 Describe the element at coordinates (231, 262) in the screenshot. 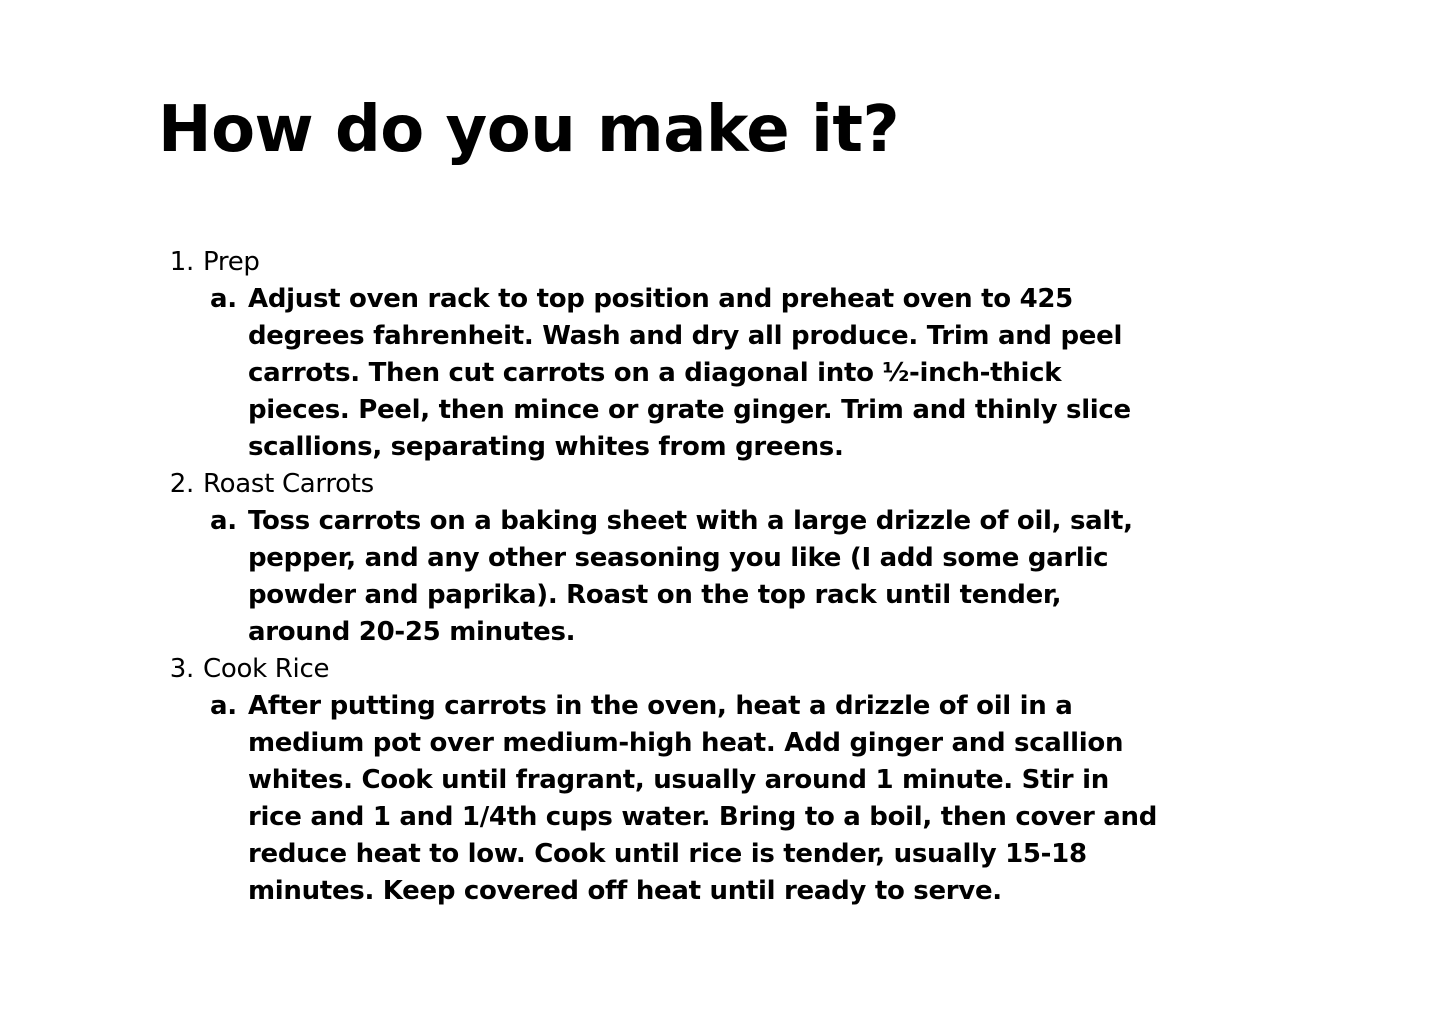

I see `step-title: Prep` at that location.